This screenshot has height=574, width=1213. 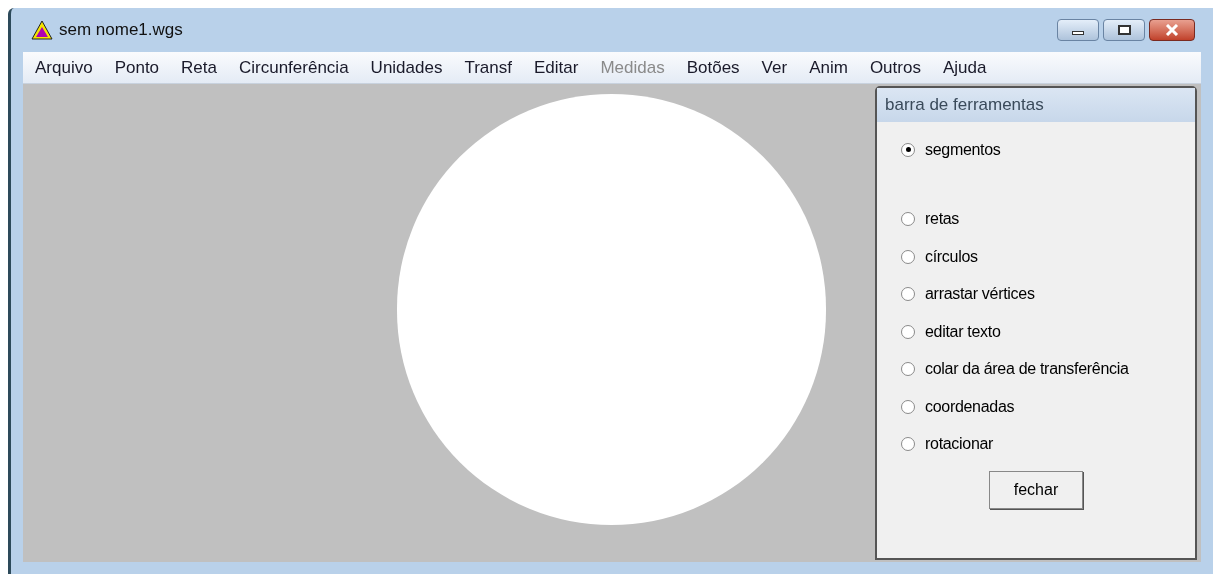 What do you see at coordinates (556, 67) in the screenshot?
I see `menu-item: Editar` at bounding box center [556, 67].